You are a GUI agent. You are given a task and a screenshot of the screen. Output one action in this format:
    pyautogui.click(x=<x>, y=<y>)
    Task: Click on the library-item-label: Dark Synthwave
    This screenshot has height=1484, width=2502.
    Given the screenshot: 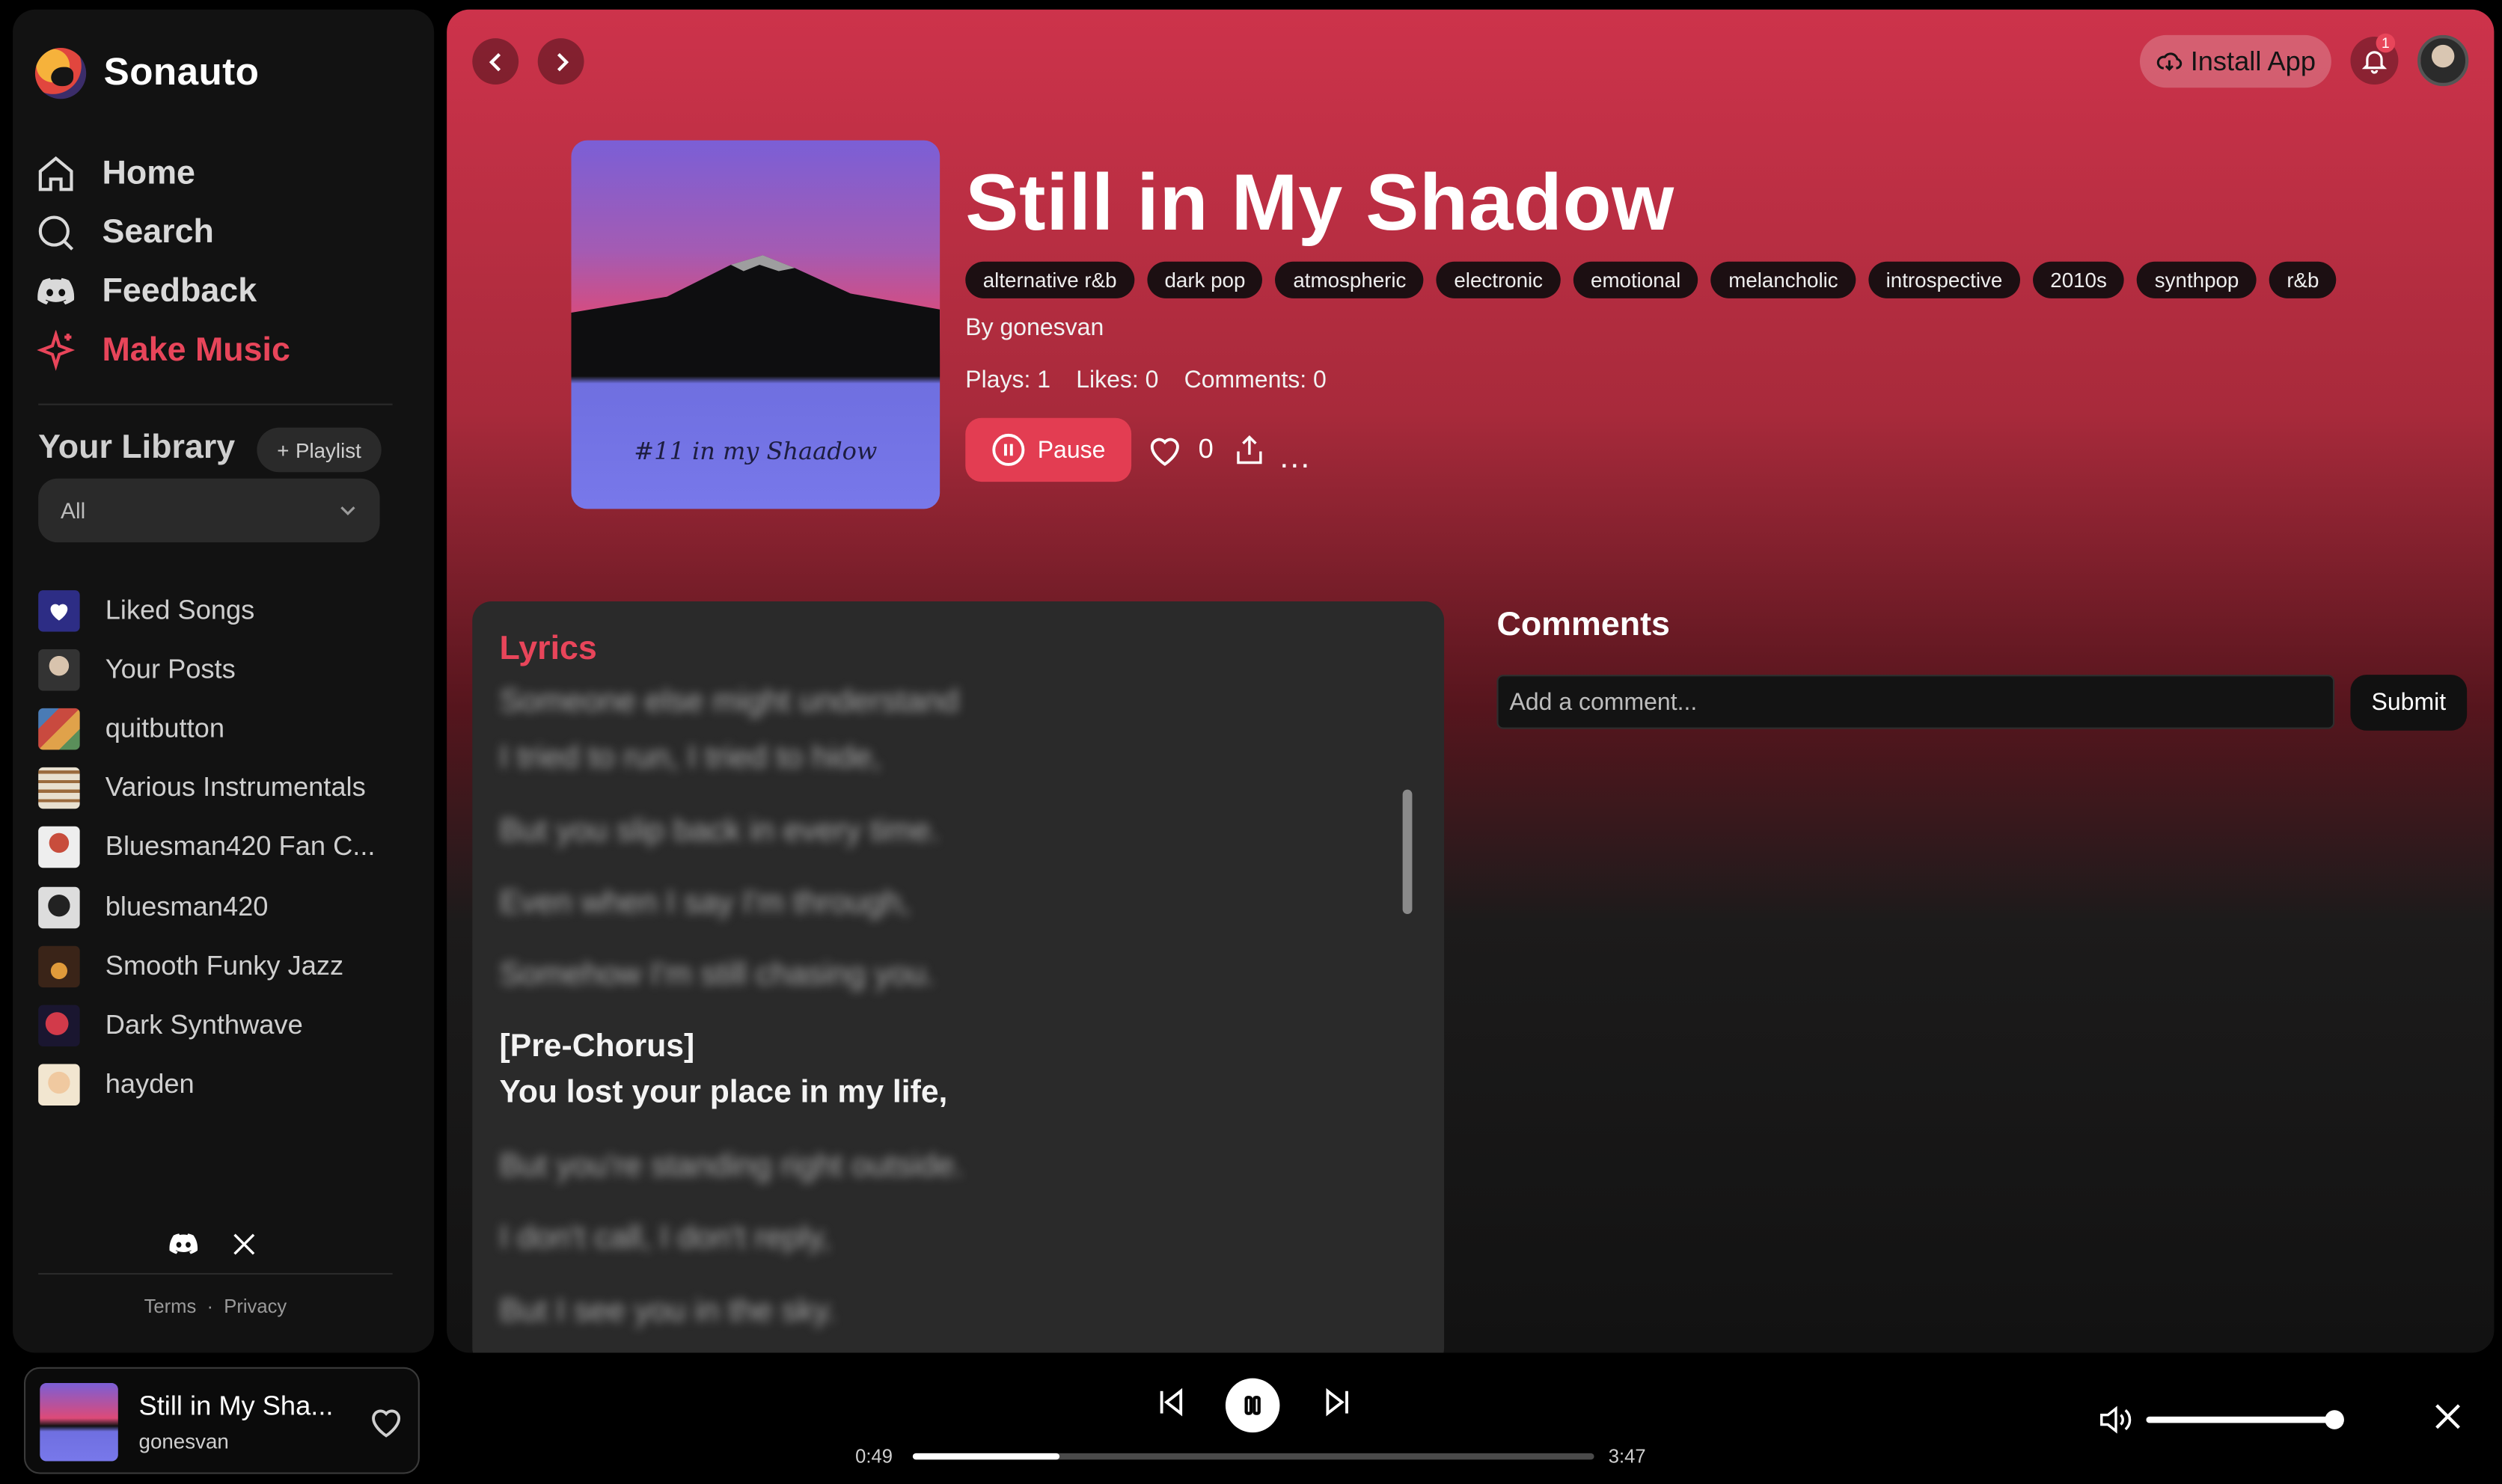 What is the action you would take?
    pyautogui.click(x=204, y=1024)
    